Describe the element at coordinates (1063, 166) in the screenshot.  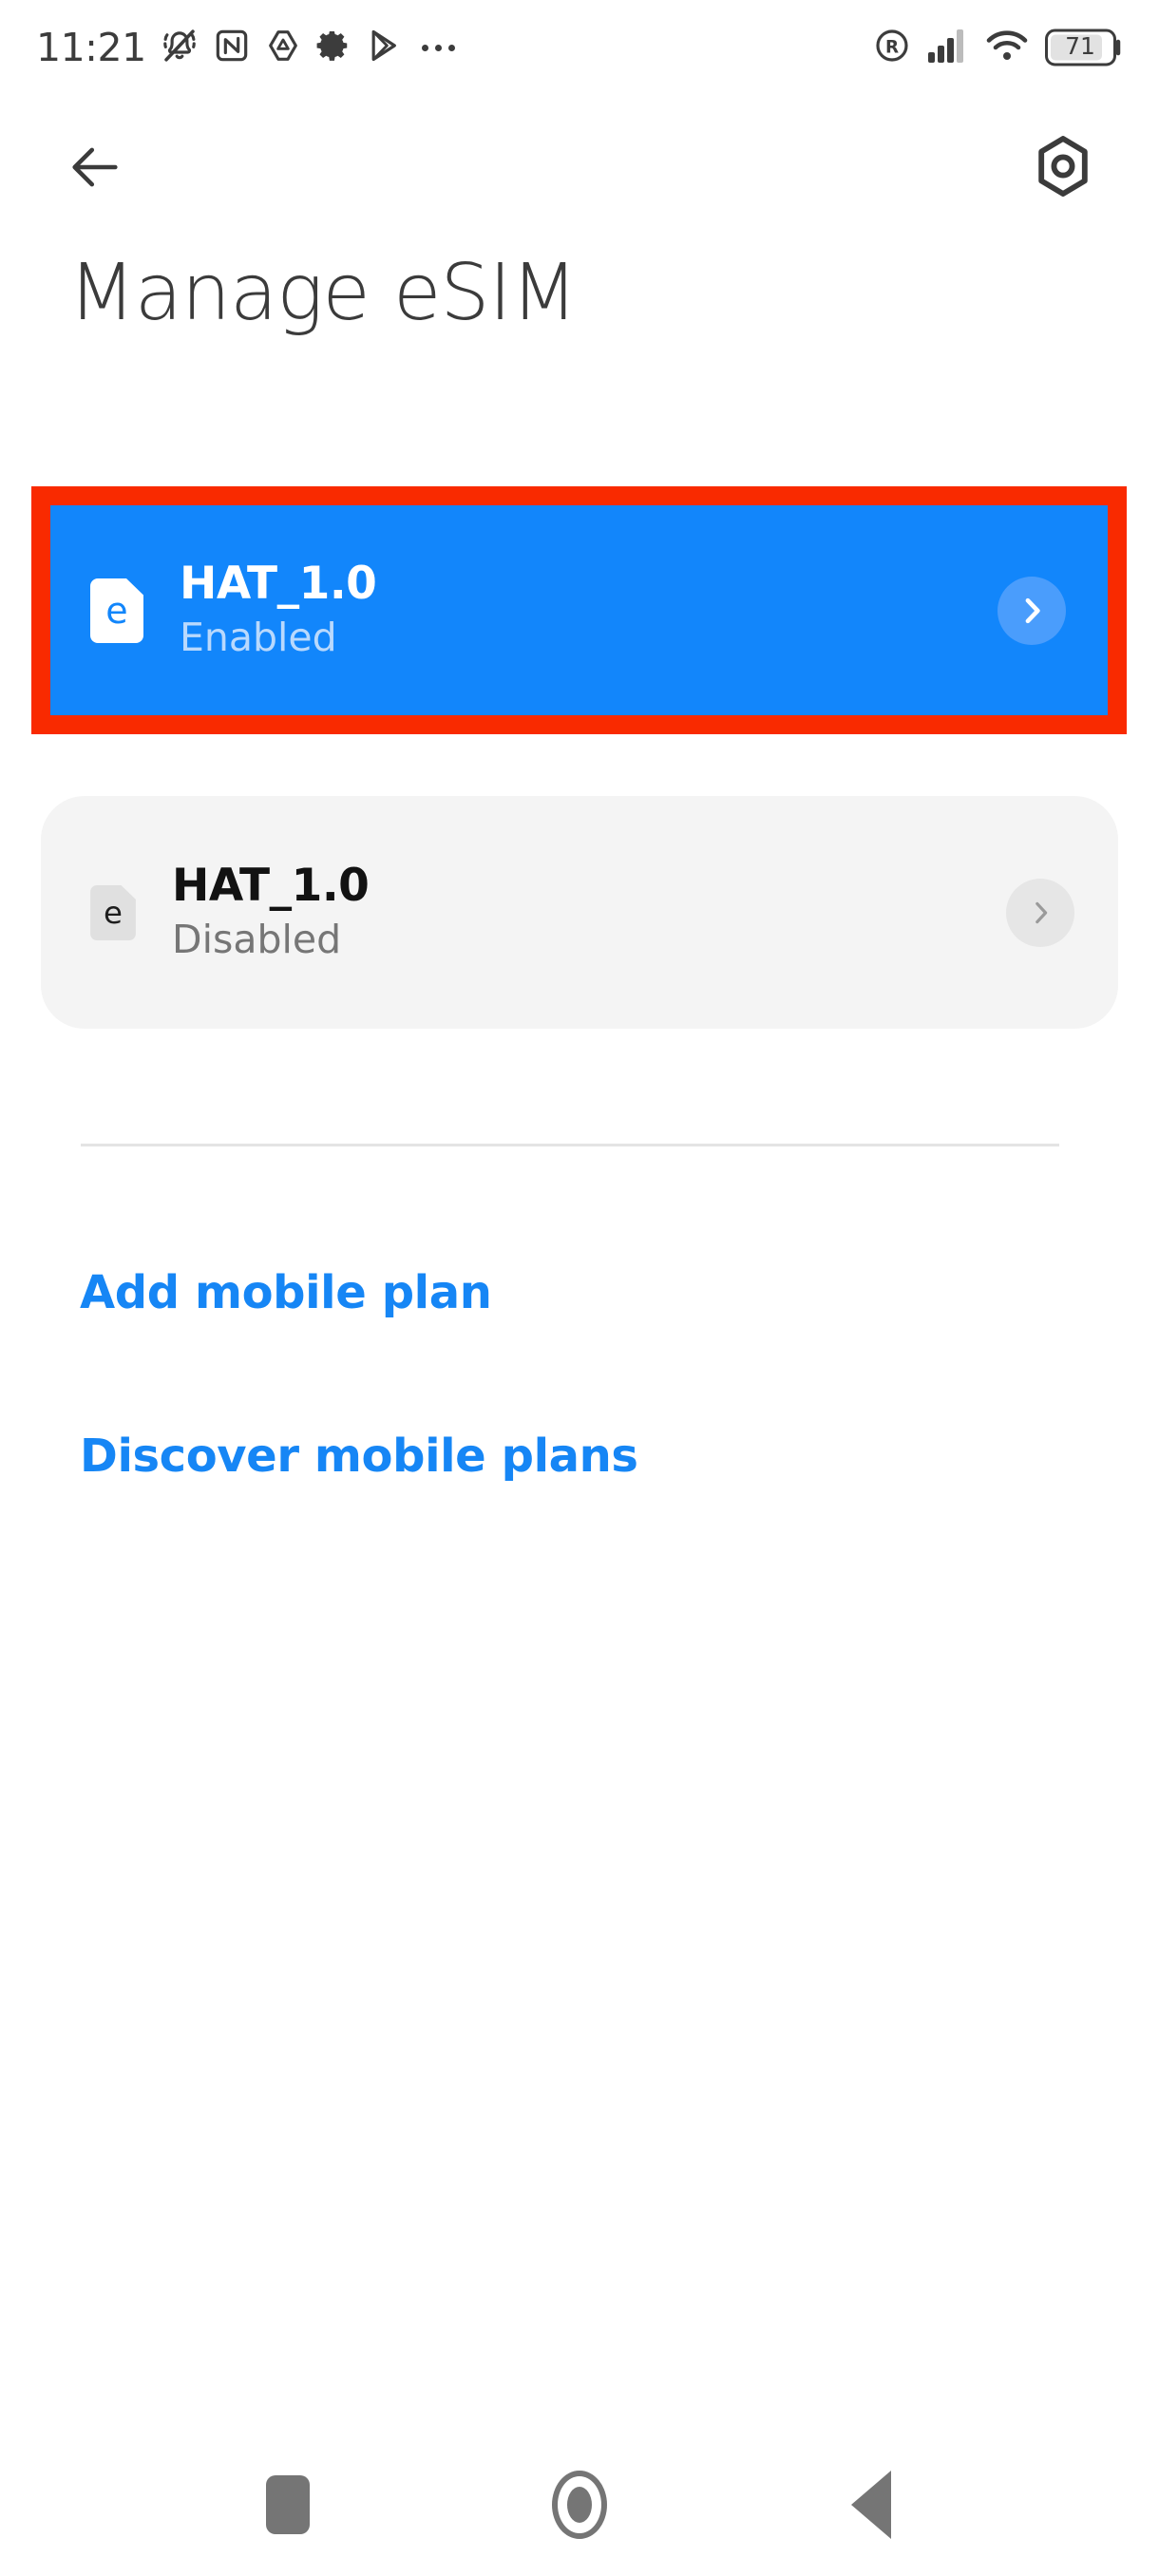
I see `hex-settings-icon` at that location.